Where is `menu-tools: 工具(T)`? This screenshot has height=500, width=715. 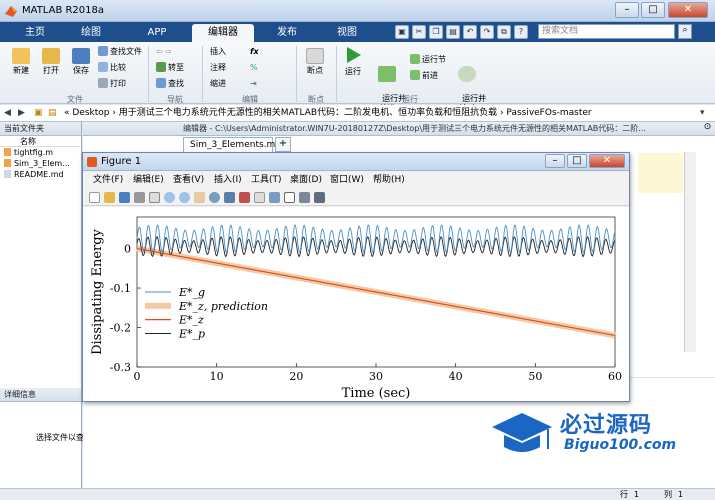 menu-tools: 工具(T) is located at coordinates (266, 180).